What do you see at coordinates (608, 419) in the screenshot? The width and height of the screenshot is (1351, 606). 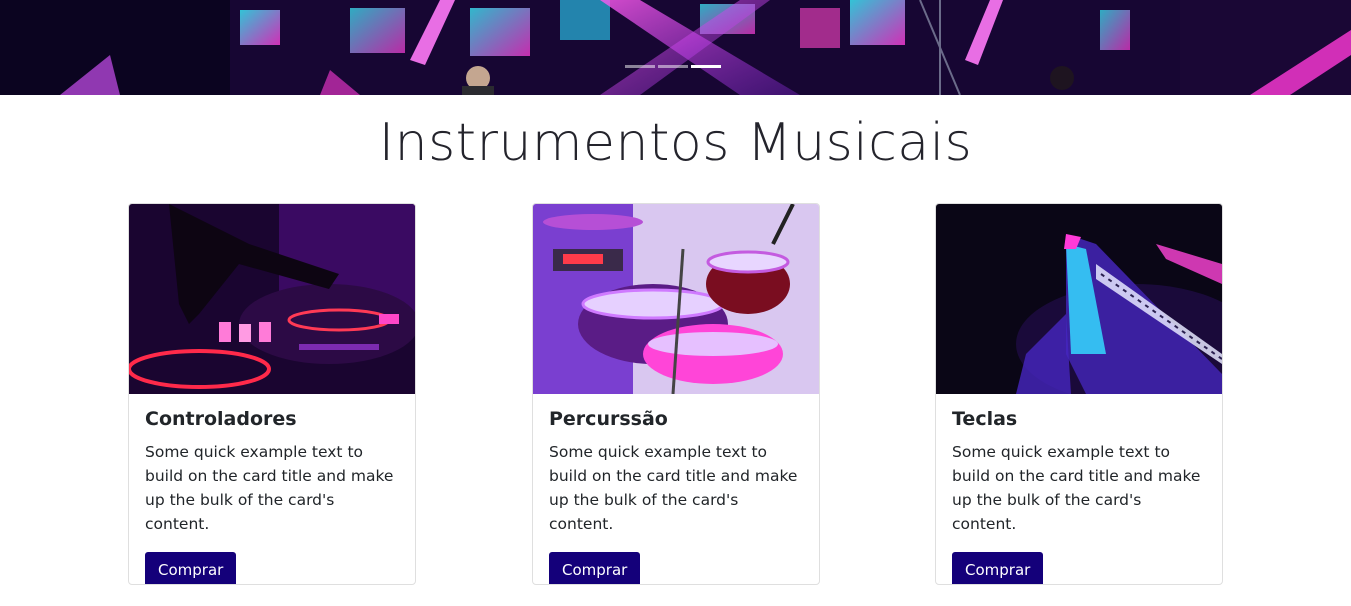 I see `card-title: Percurssão` at bounding box center [608, 419].